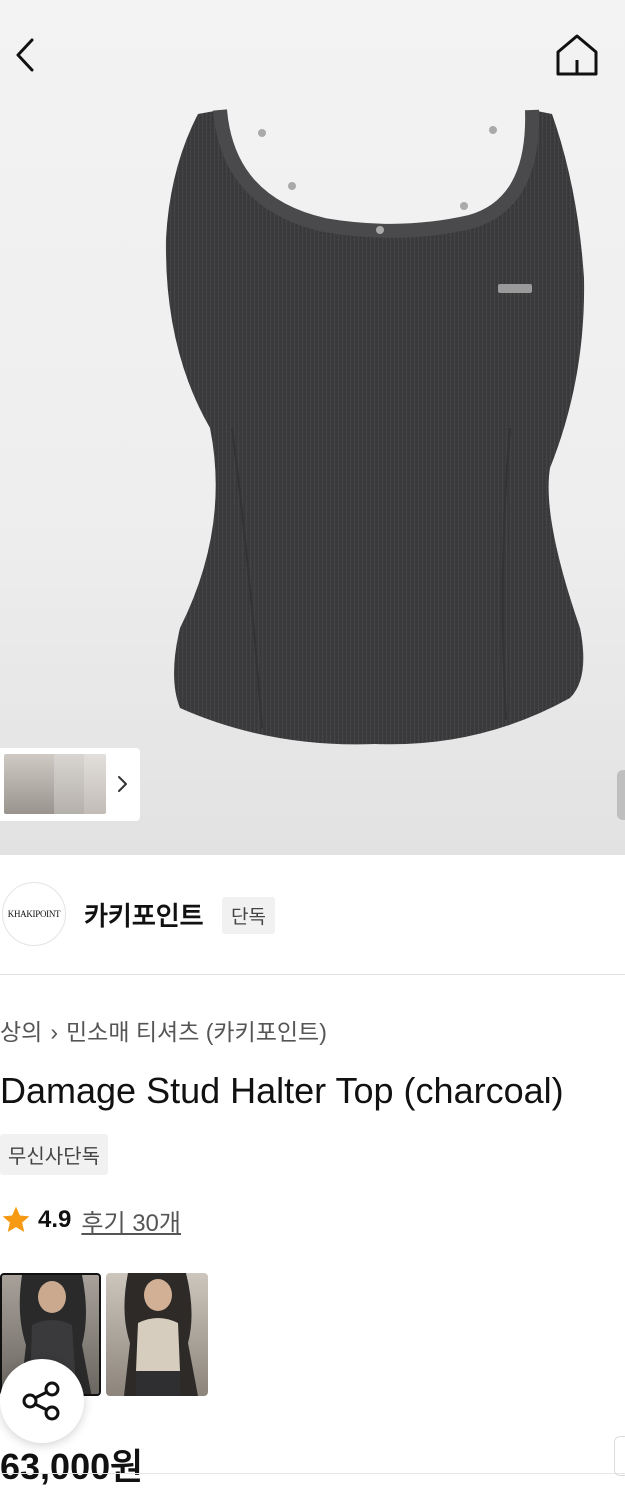 Image resolution: width=625 pixels, height=1500 pixels. I want to click on brand-name: 카키포인트, so click(144, 914).